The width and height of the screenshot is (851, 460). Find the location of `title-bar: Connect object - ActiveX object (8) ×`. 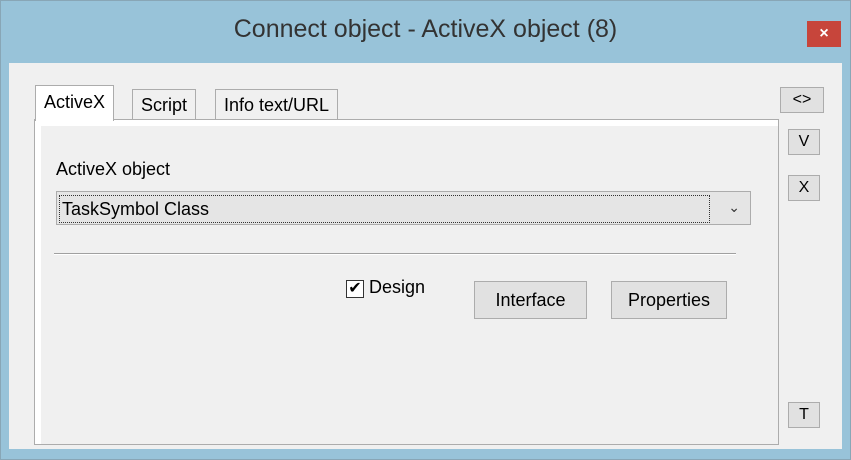

title-bar: Connect object - ActiveX object (8) × is located at coordinates (425, 31).